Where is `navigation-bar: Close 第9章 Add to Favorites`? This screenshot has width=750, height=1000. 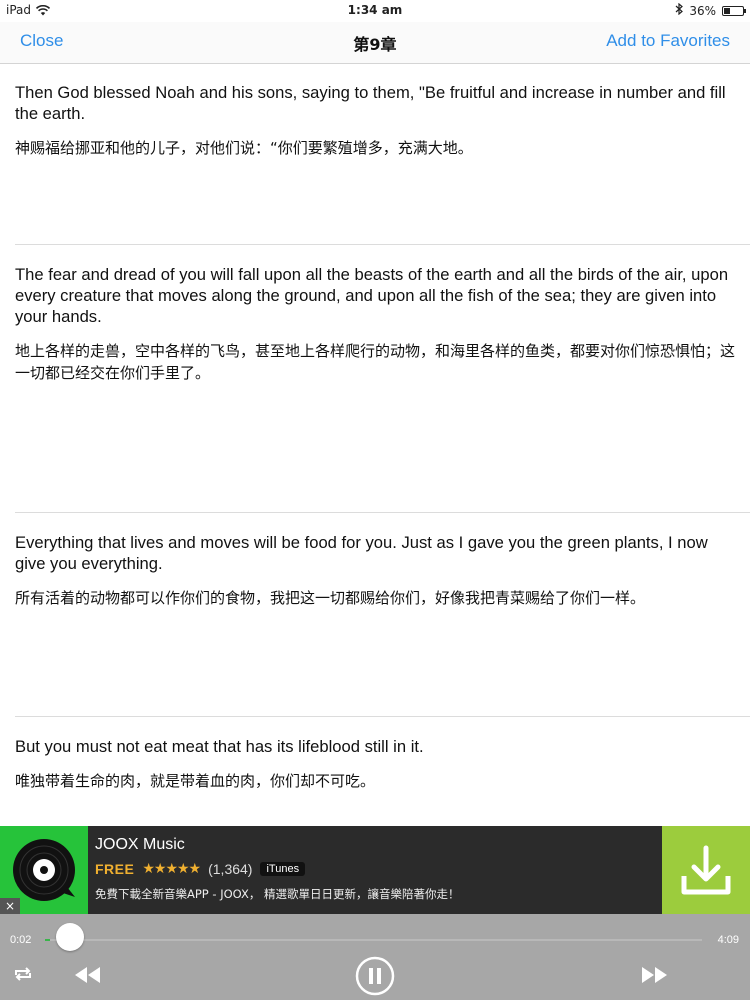
navigation-bar: Close 第9章 Add to Favorites is located at coordinates (375, 43).